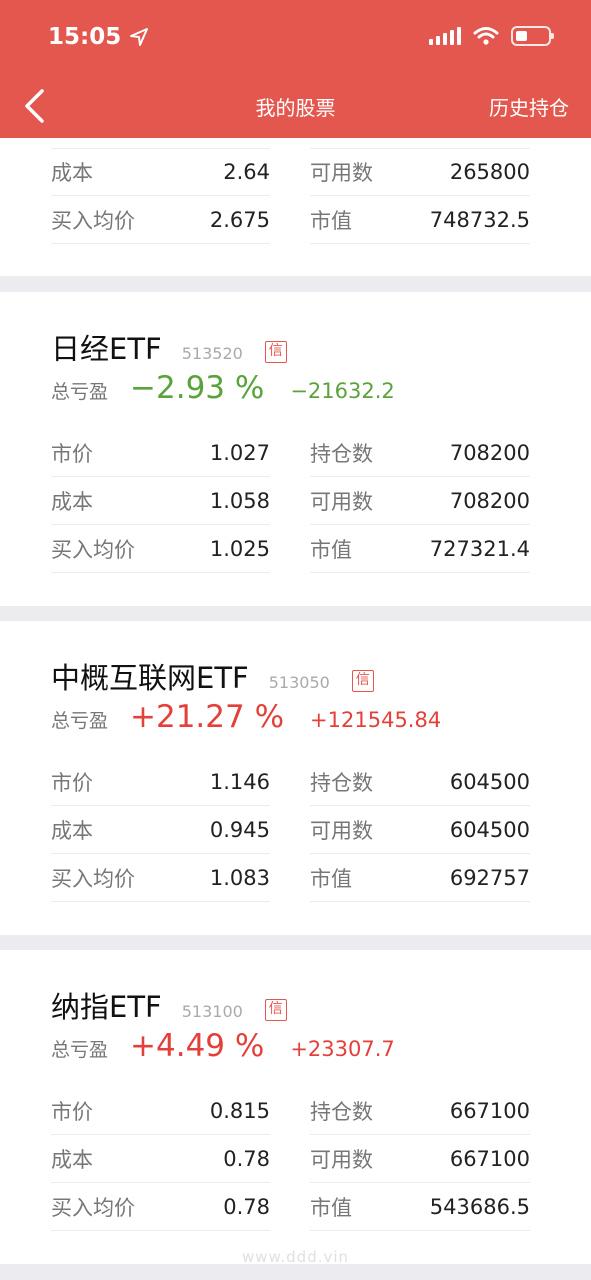 Image resolution: width=591 pixels, height=1280 pixels. What do you see at coordinates (295, 1257) in the screenshot?
I see `watermark: www.ddd.vin` at bounding box center [295, 1257].